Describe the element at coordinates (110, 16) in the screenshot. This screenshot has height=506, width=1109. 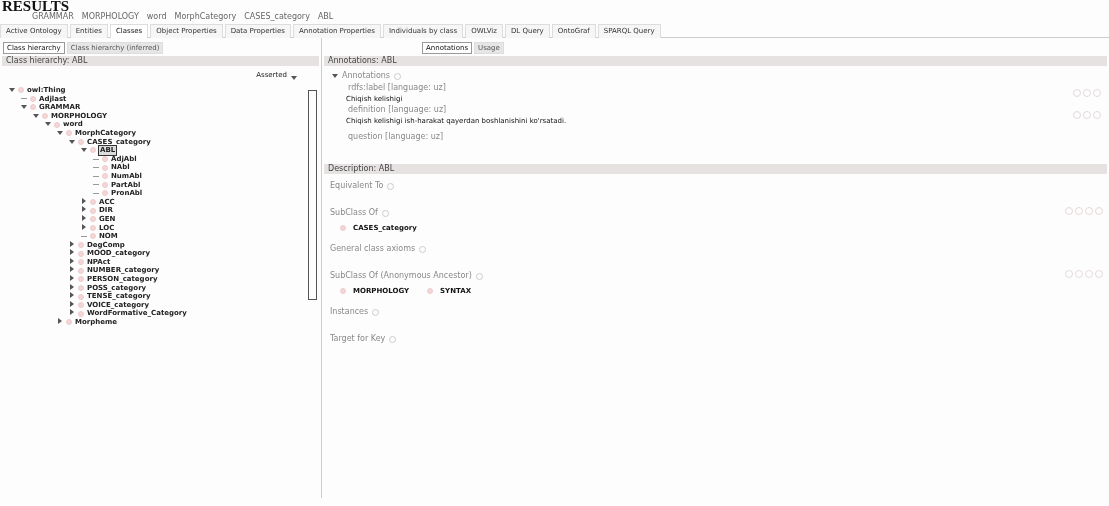
I see `breadcrumb-item: MORPHOLOGY` at that location.